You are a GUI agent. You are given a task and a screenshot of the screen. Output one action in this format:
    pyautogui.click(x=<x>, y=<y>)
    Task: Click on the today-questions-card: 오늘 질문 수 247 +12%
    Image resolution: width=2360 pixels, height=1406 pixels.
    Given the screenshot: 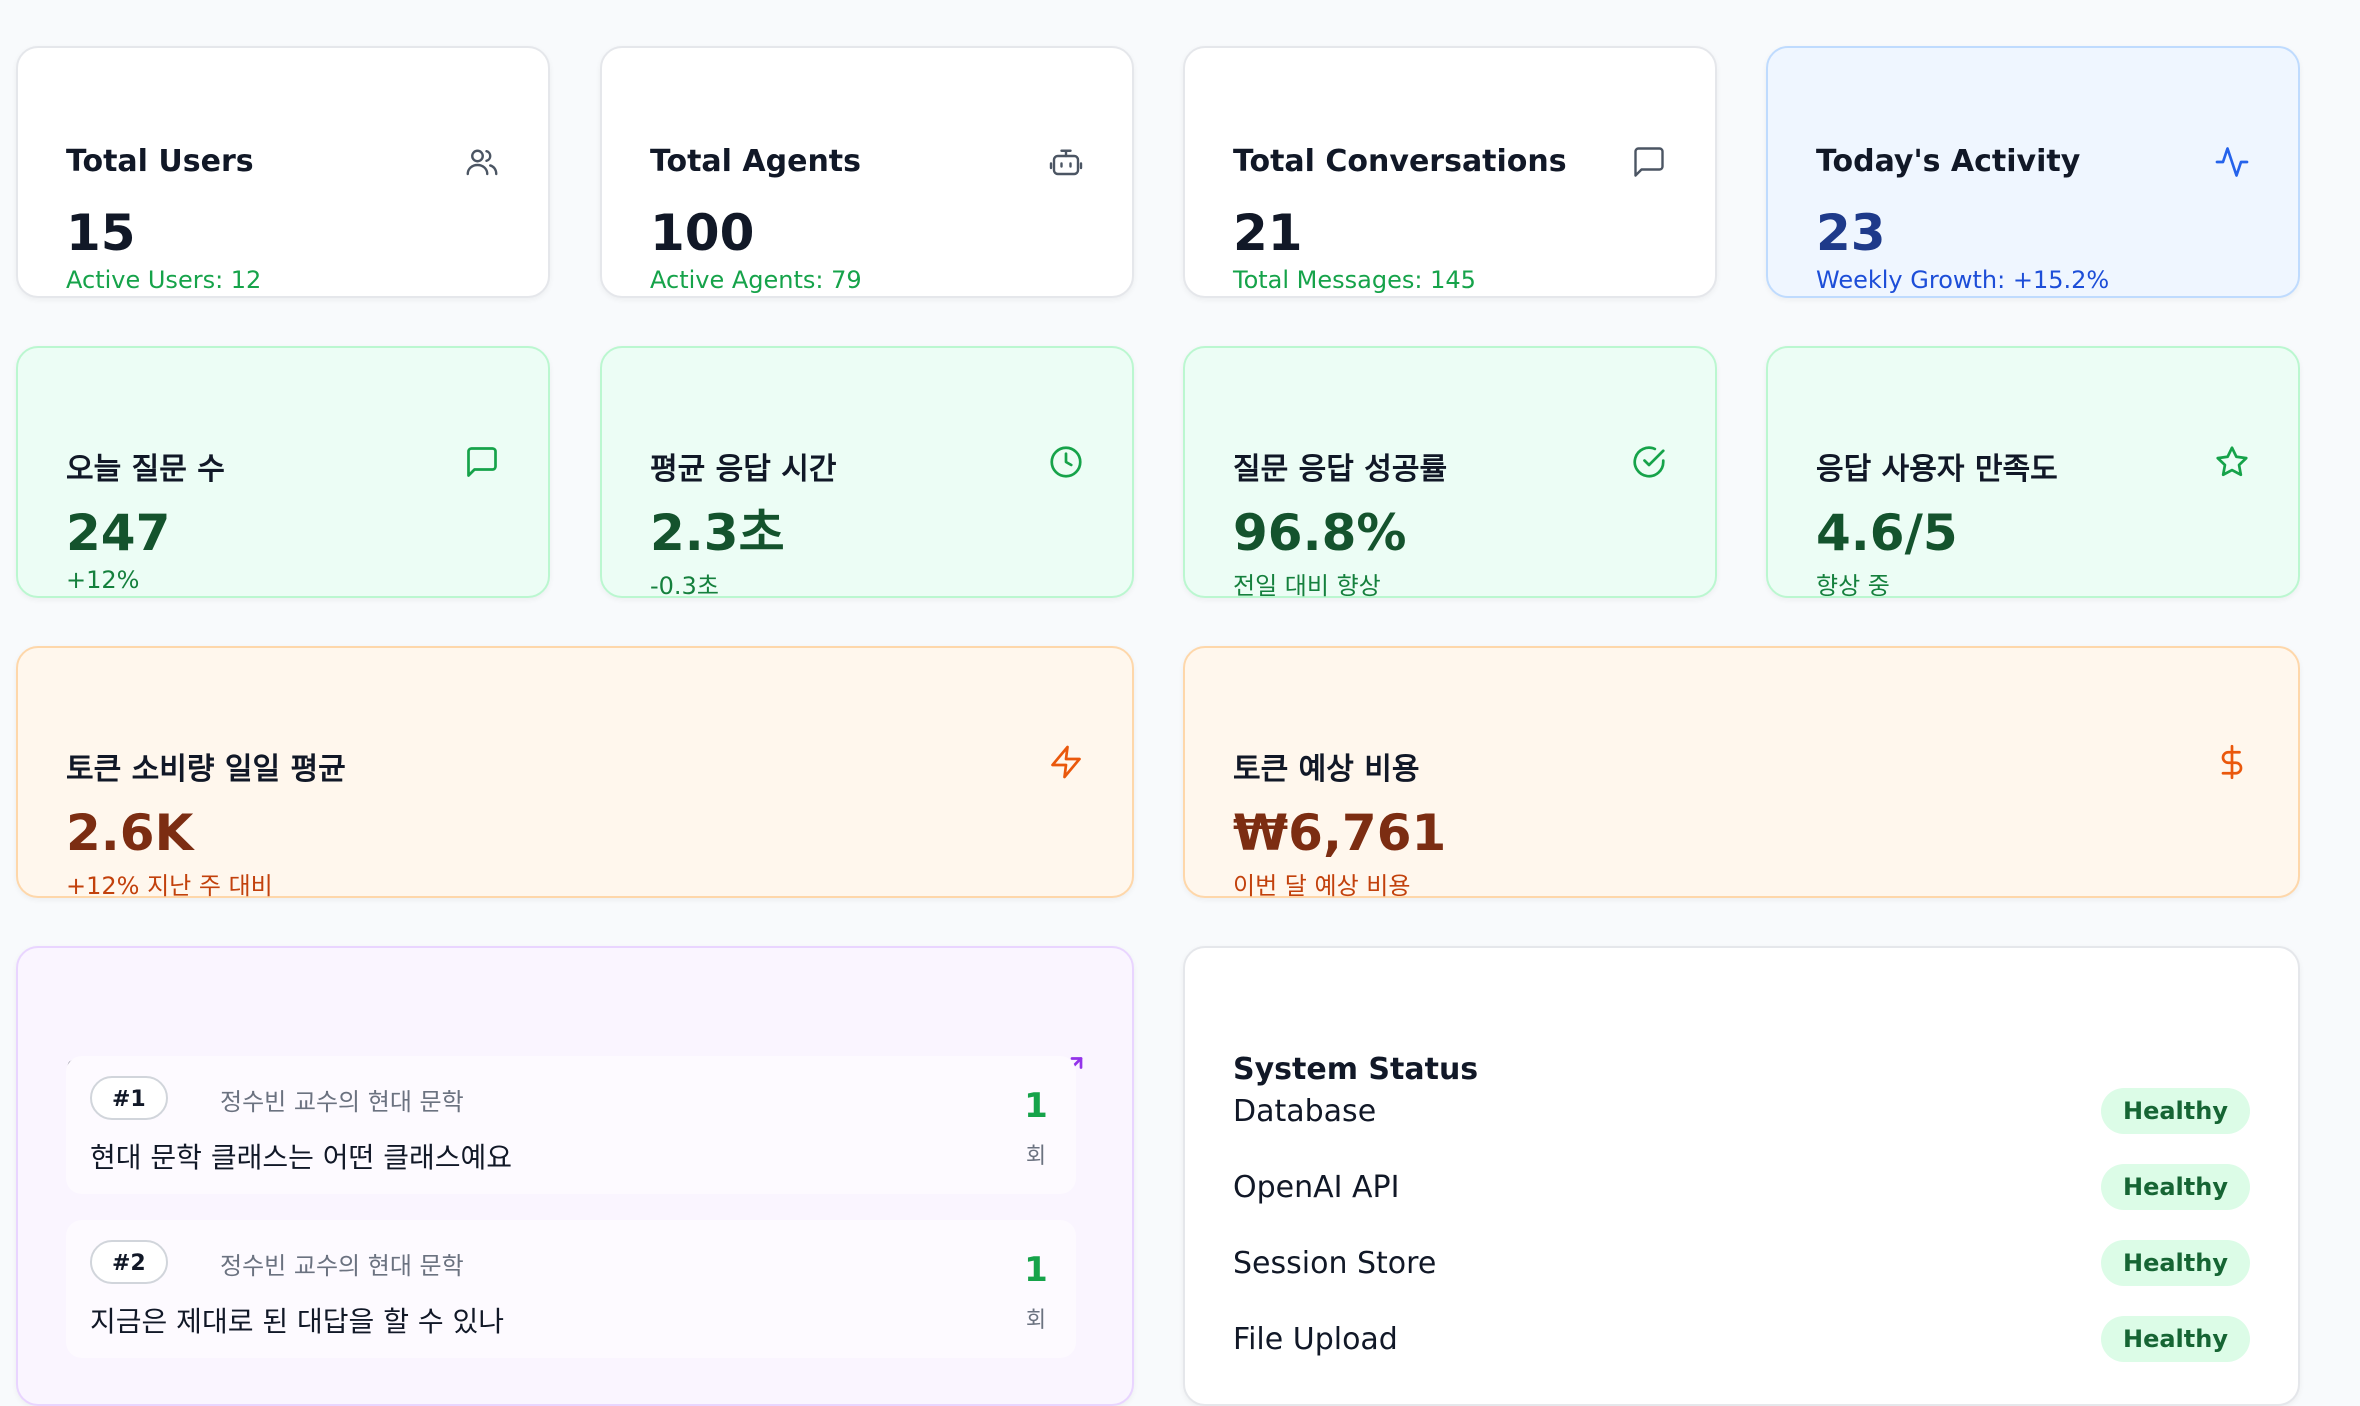 What is the action you would take?
    pyautogui.click(x=283, y=472)
    